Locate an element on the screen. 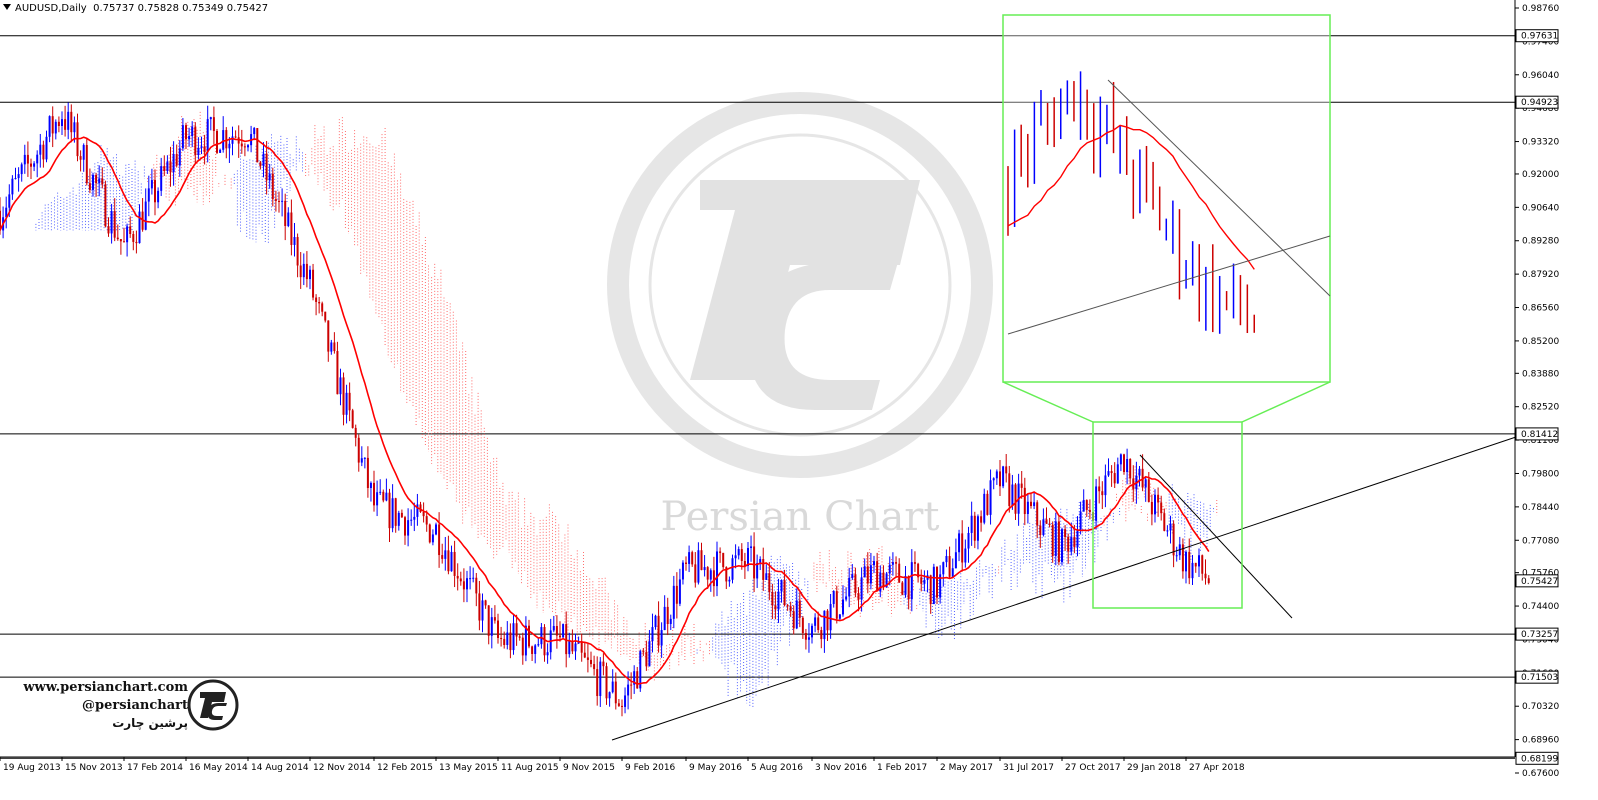 This screenshot has height=800, width=1598. price-tick-label: 0.96040 is located at coordinates (1540, 76).